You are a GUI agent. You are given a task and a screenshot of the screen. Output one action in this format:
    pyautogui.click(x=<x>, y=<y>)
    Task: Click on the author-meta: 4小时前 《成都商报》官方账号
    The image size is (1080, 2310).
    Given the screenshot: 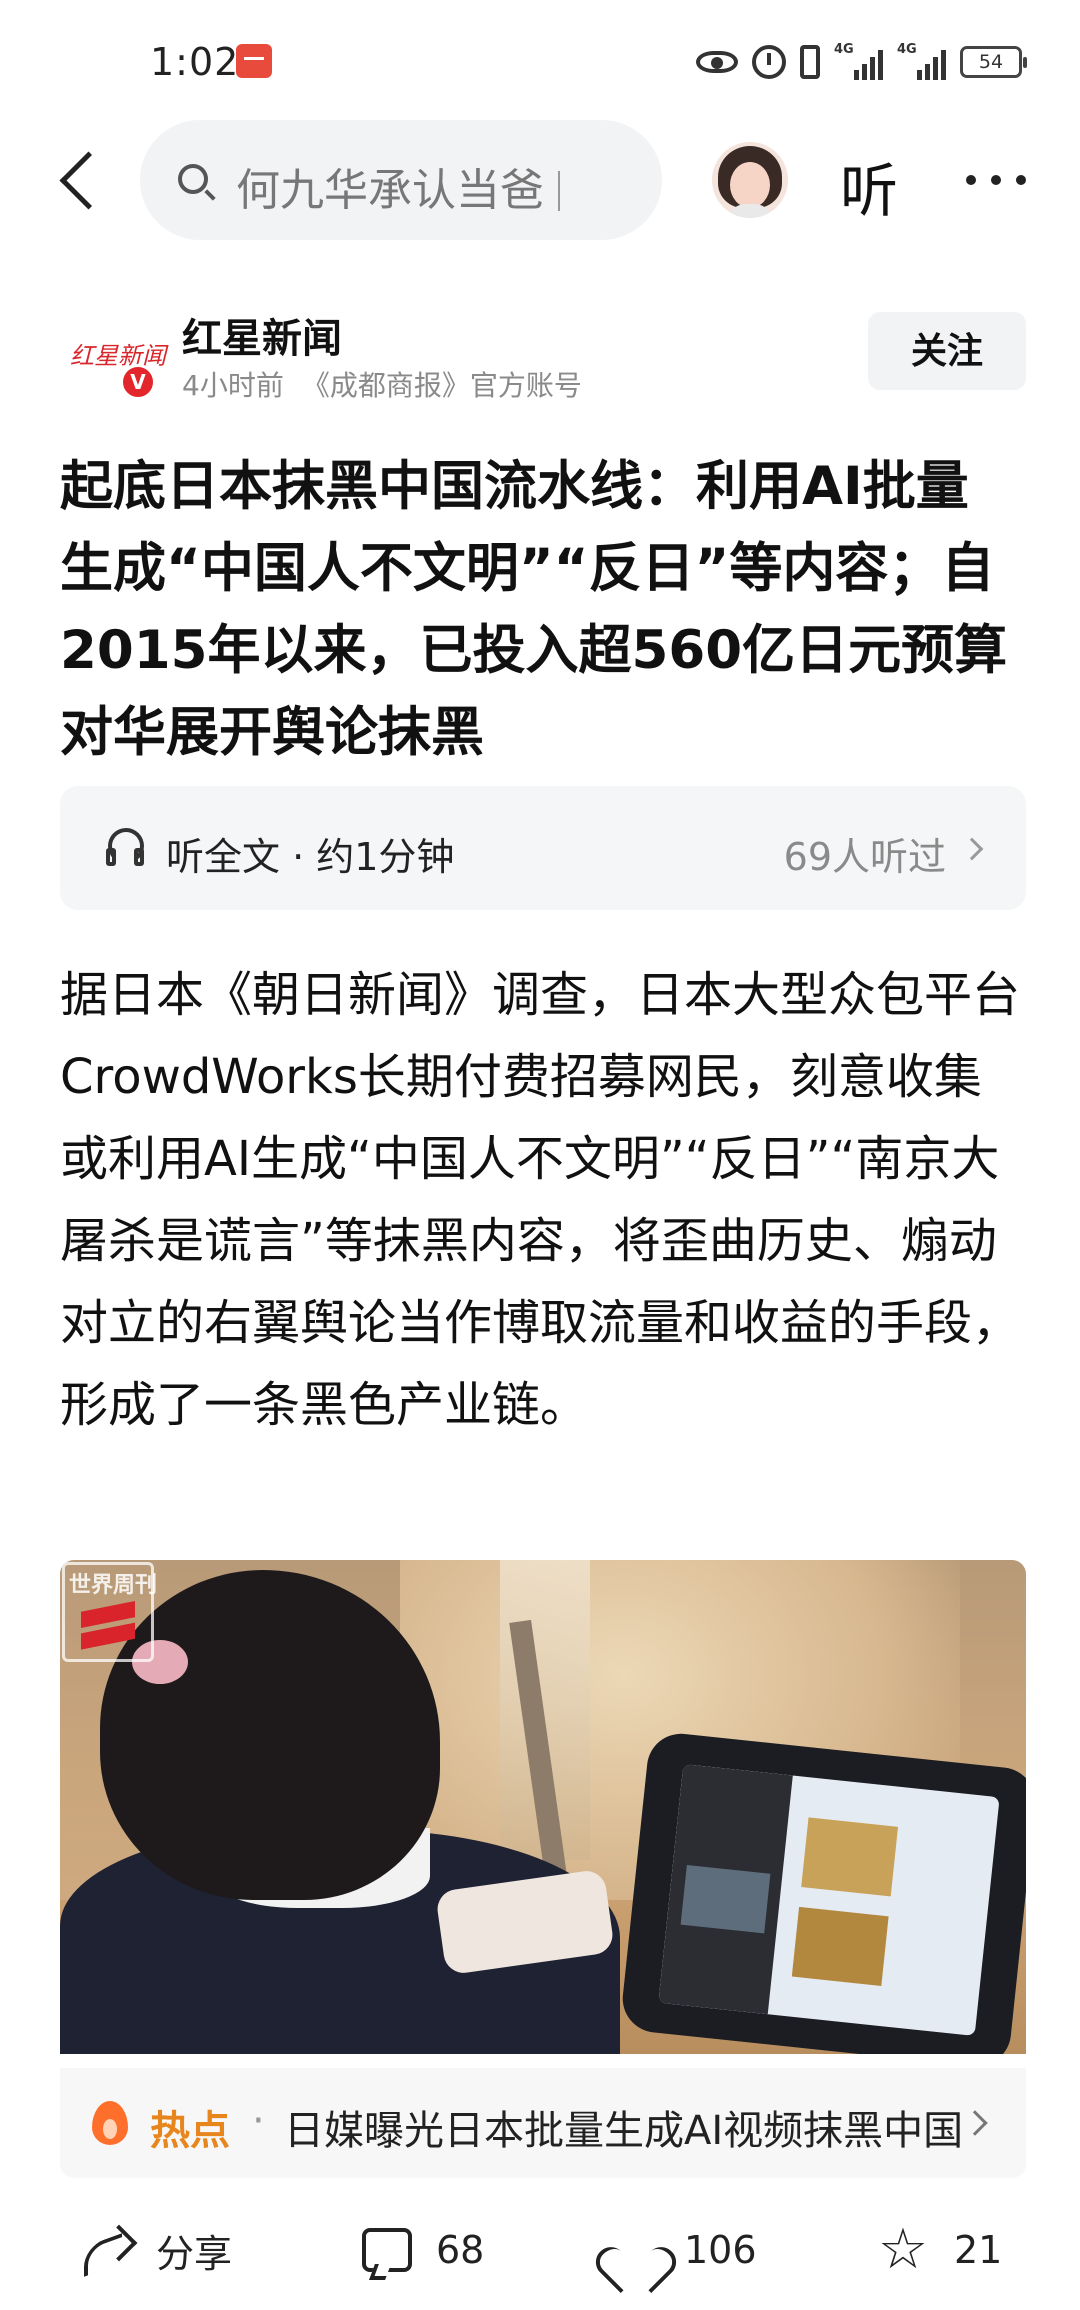 What is the action you would take?
    pyautogui.click(x=382, y=384)
    